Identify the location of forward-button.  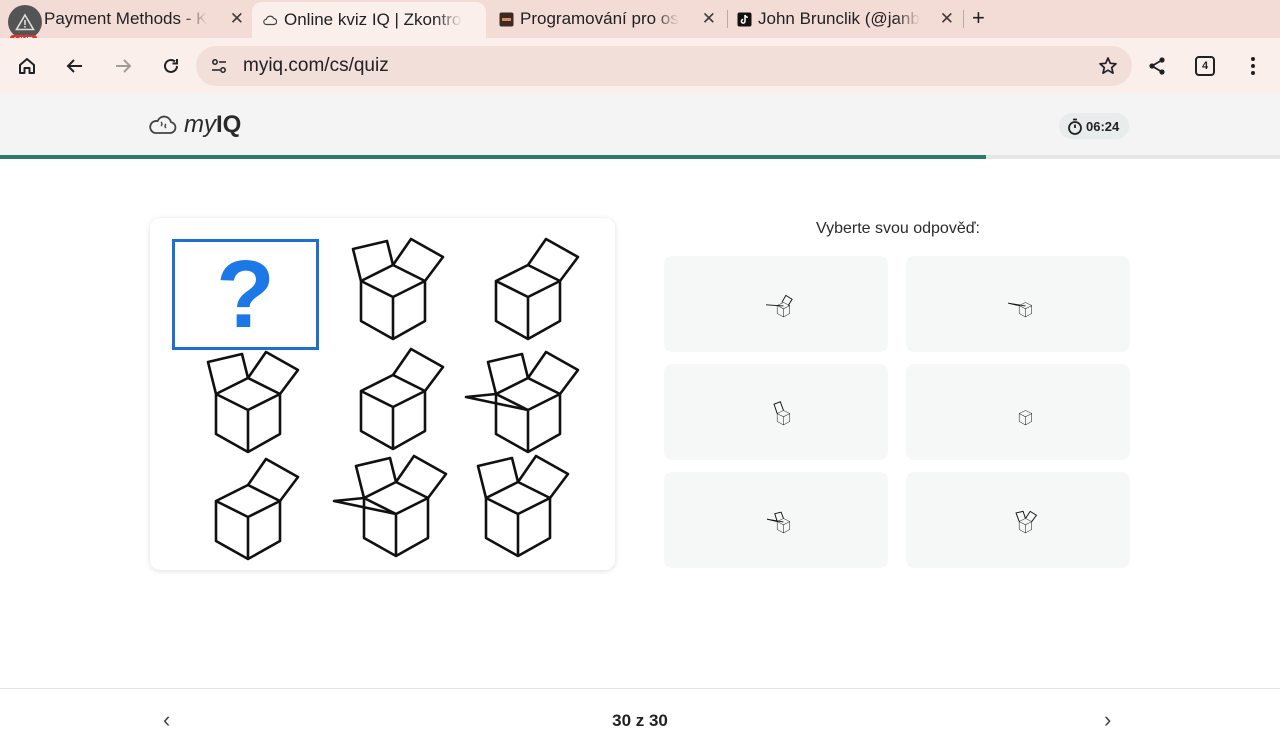
(123, 66).